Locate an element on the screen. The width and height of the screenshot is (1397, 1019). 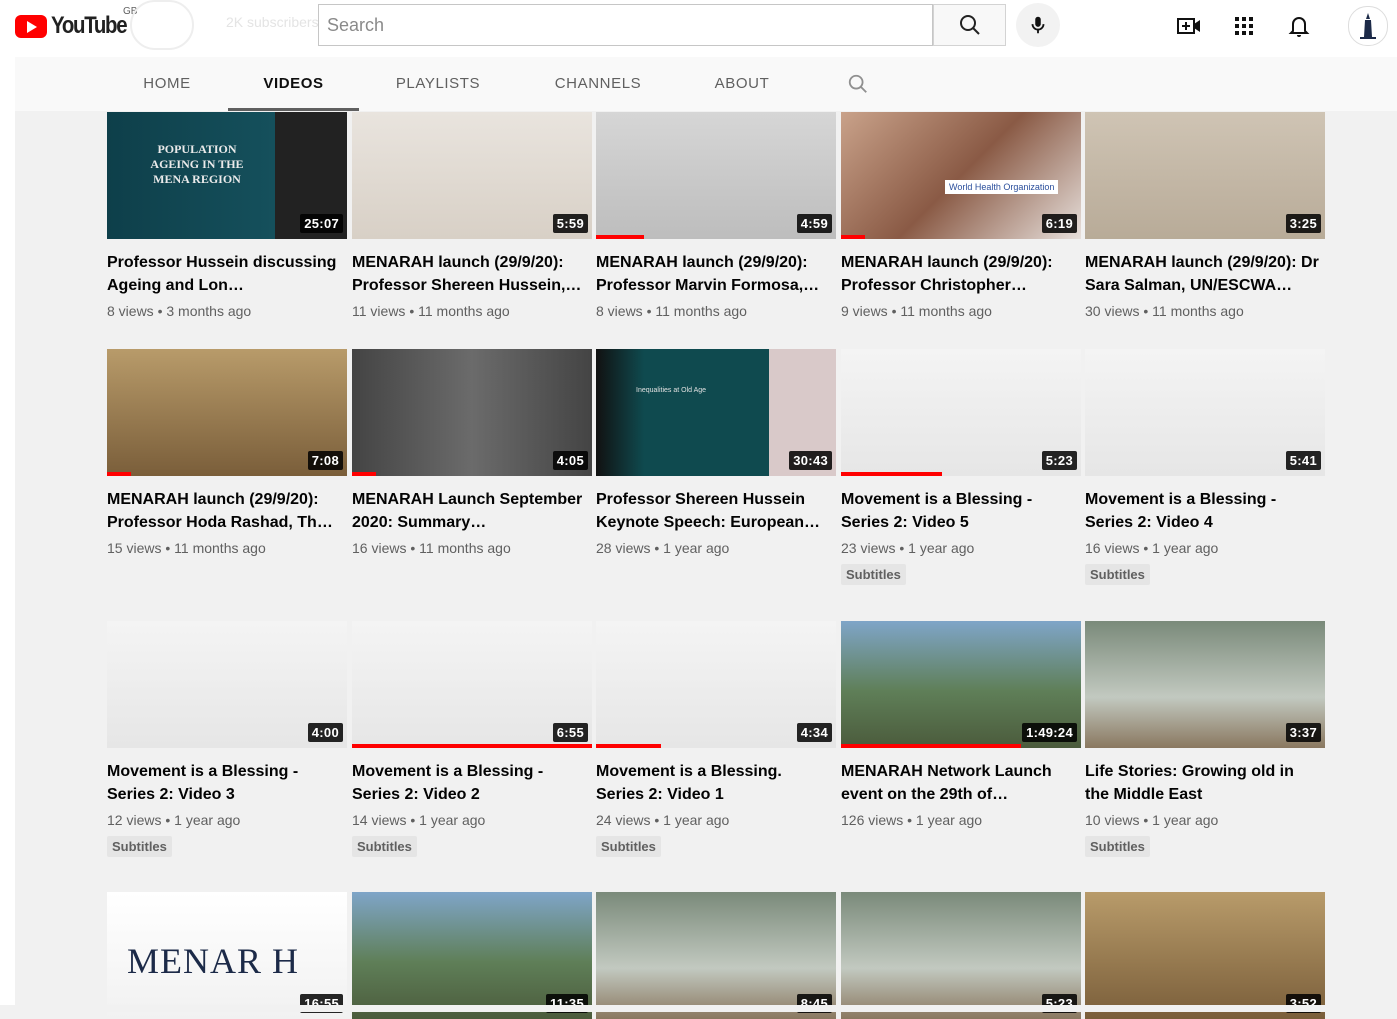
apps-button is located at coordinates (1244, 26).